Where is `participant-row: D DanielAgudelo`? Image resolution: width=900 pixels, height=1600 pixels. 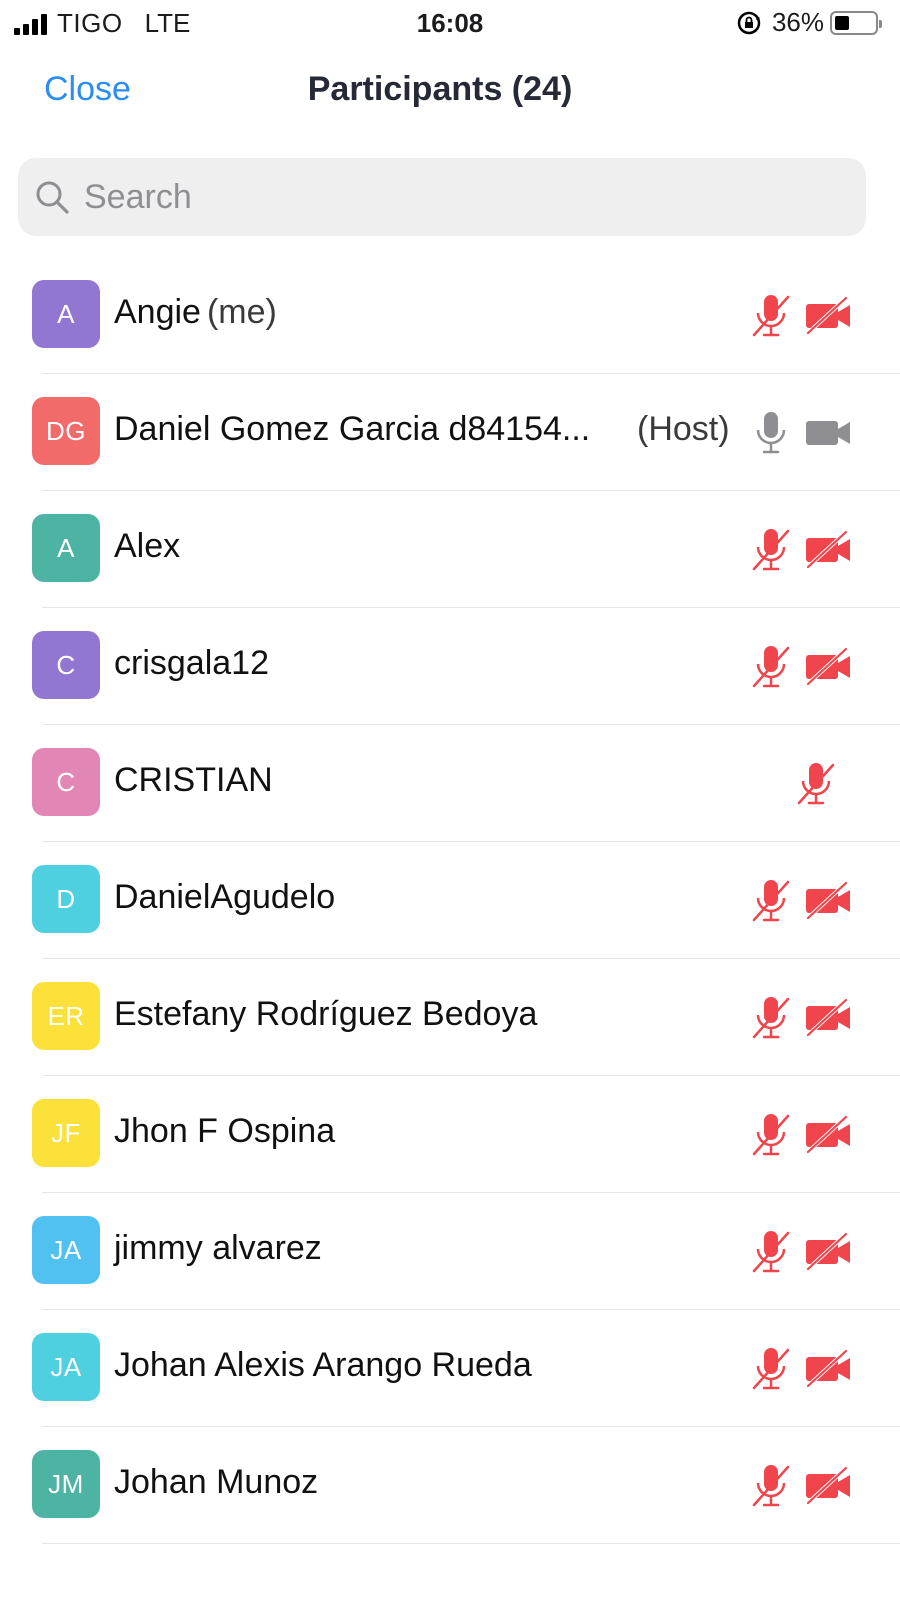 participant-row: D DanielAgudelo is located at coordinates (450, 900).